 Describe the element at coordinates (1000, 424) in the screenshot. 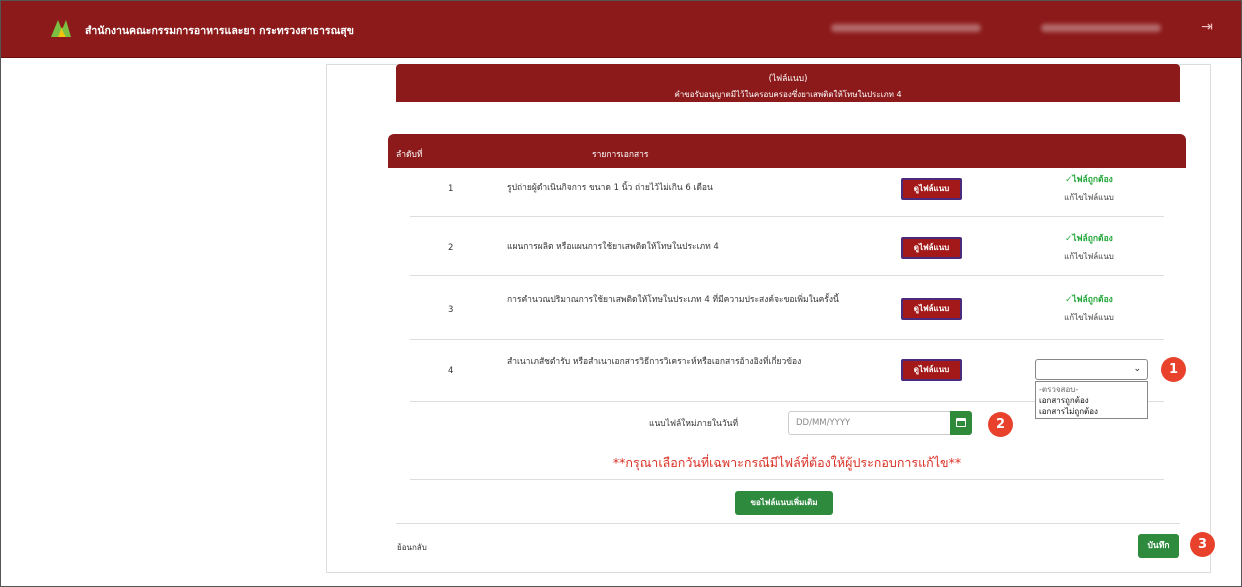

I see `step-badge-2: 2` at that location.